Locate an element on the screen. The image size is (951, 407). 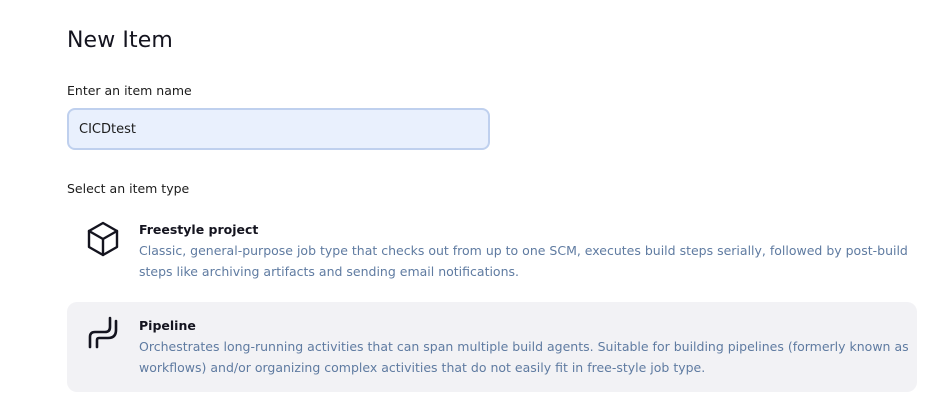
item-name-label: Enter an item name is located at coordinates (129, 90).